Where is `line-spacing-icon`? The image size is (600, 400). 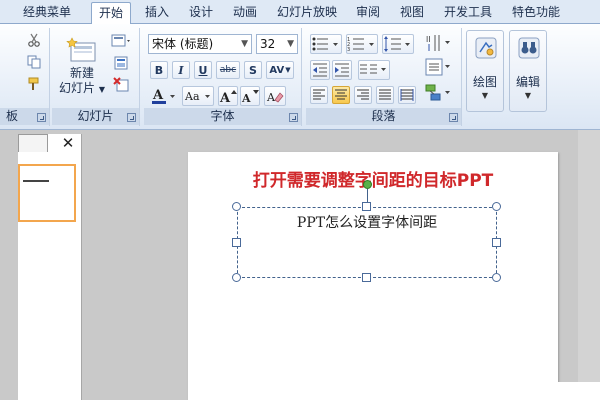 line-spacing-icon is located at coordinates (397, 44).